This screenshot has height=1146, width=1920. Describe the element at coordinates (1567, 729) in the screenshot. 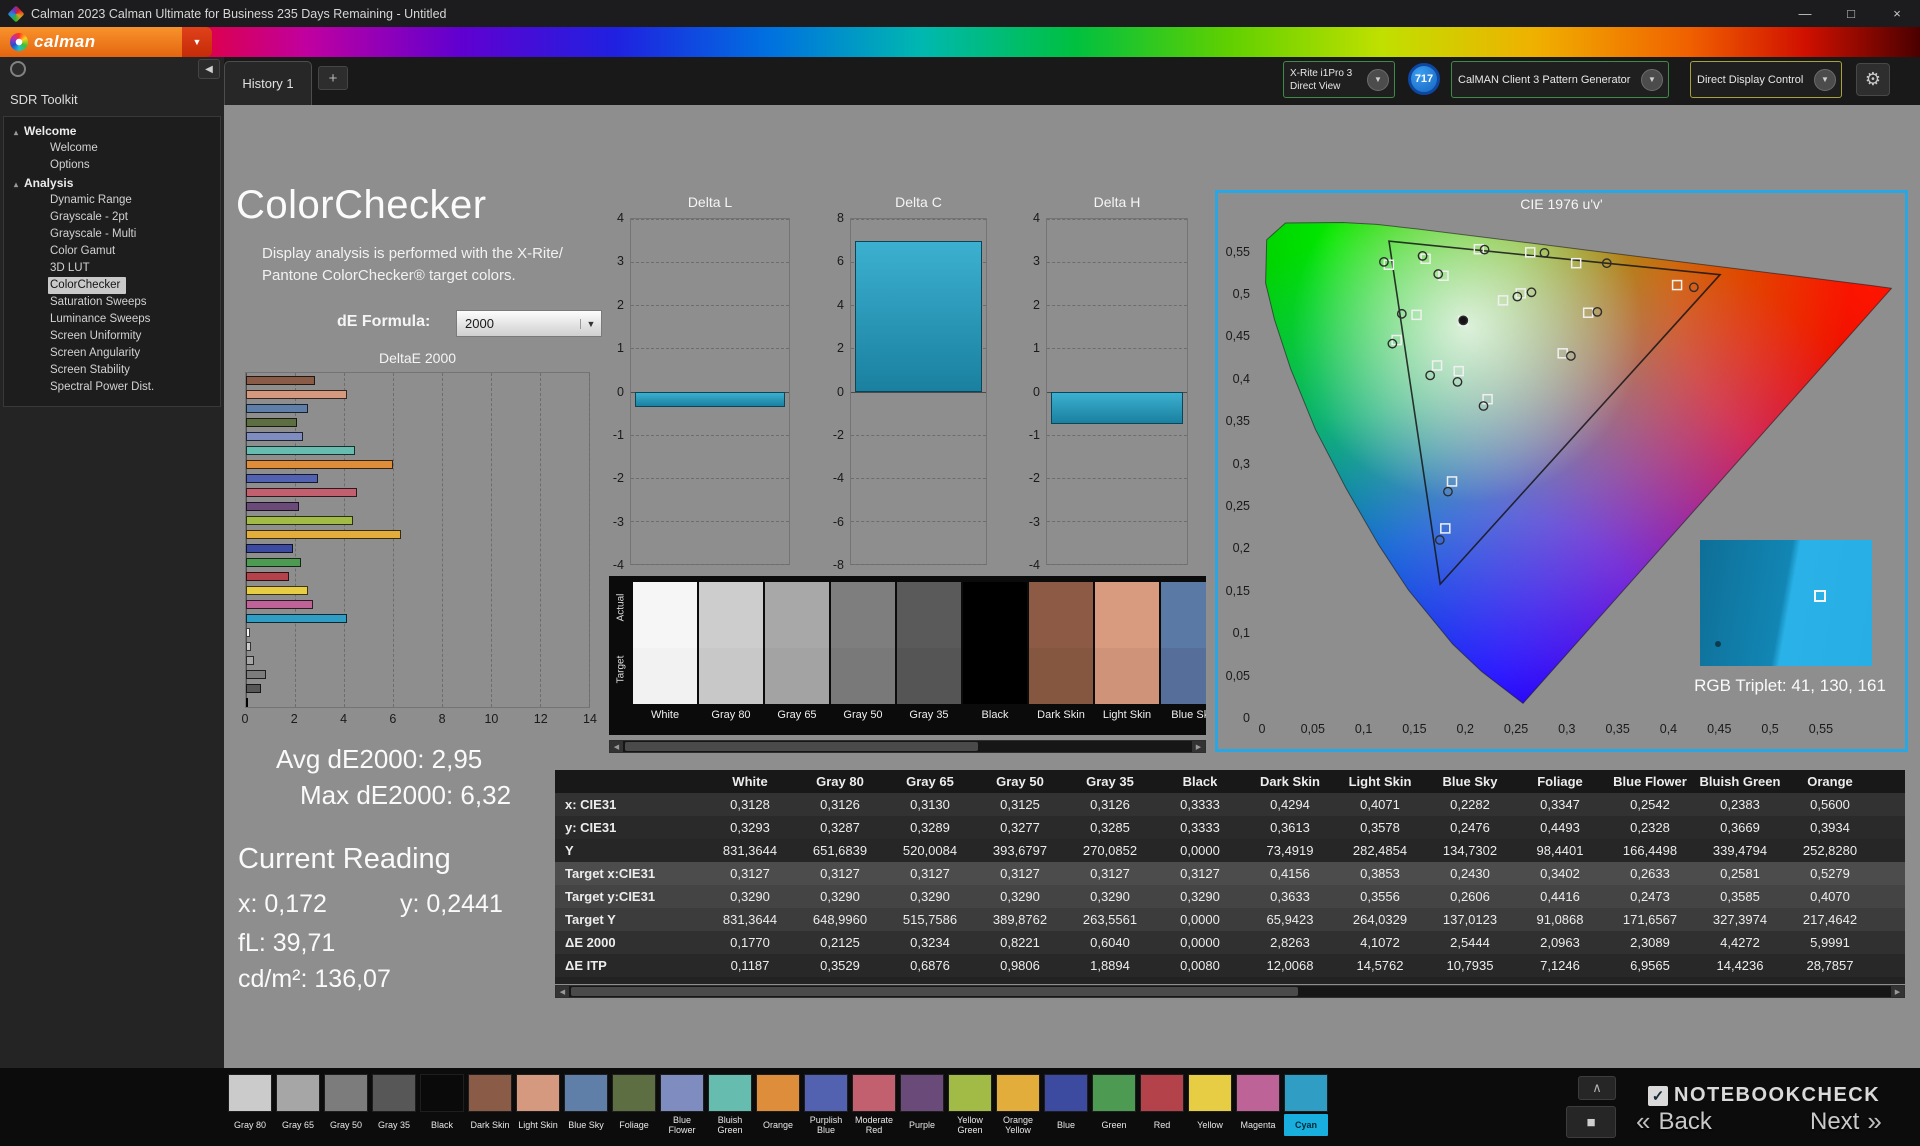

I see `cie-x-tick-label: 0,3` at that location.